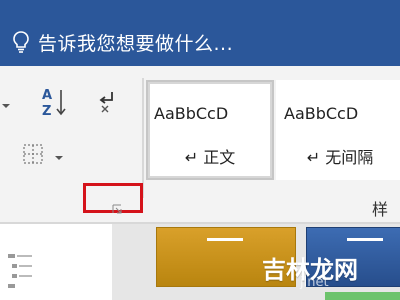 This screenshot has height=300, width=400. Describe the element at coordinates (210, 130) in the screenshot. I see `style-normal: AaBbCcD ↵ 正文` at that location.